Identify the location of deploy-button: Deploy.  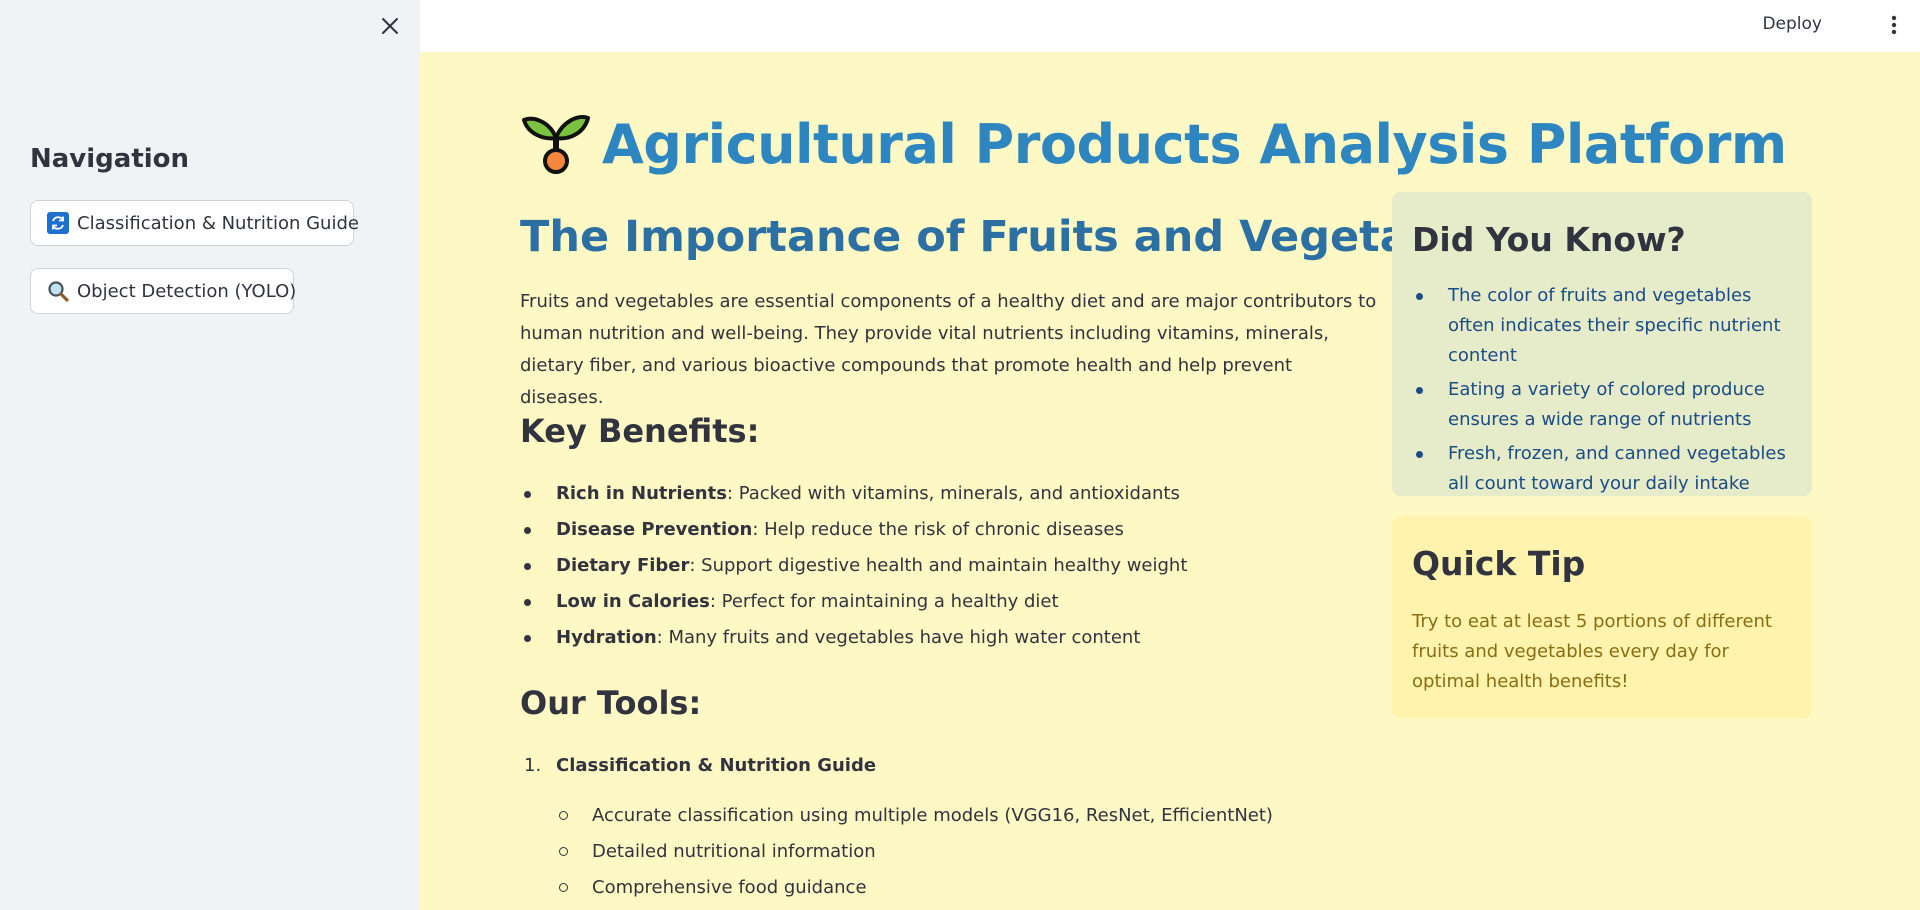
(1792, 24).